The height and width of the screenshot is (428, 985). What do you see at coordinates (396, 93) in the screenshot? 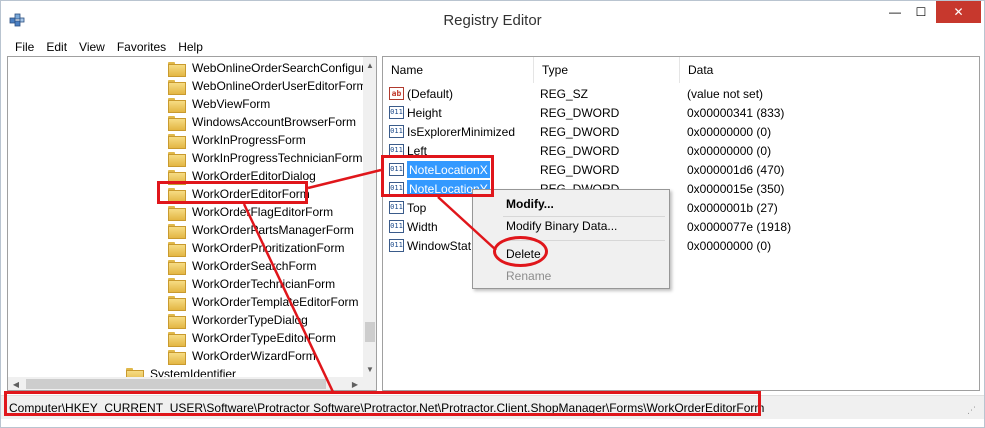
I see `string-value-icon: ab` at bounding box center [396, 93].